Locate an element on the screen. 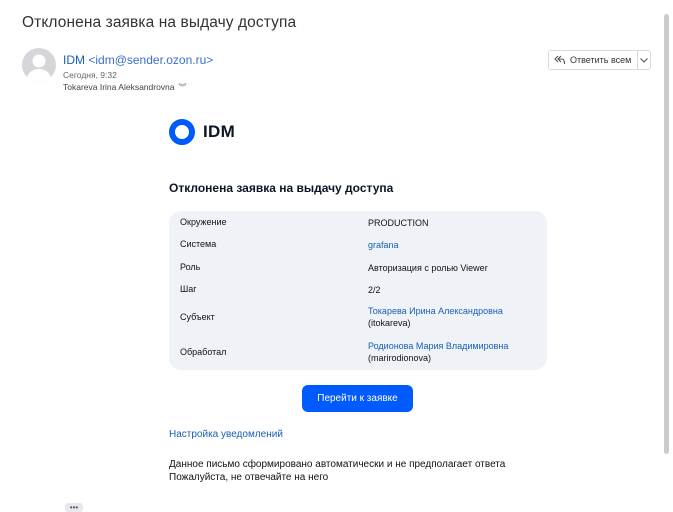 The image size is (673, 512). detail-key: Субъект is located at coordinates (197, 317).